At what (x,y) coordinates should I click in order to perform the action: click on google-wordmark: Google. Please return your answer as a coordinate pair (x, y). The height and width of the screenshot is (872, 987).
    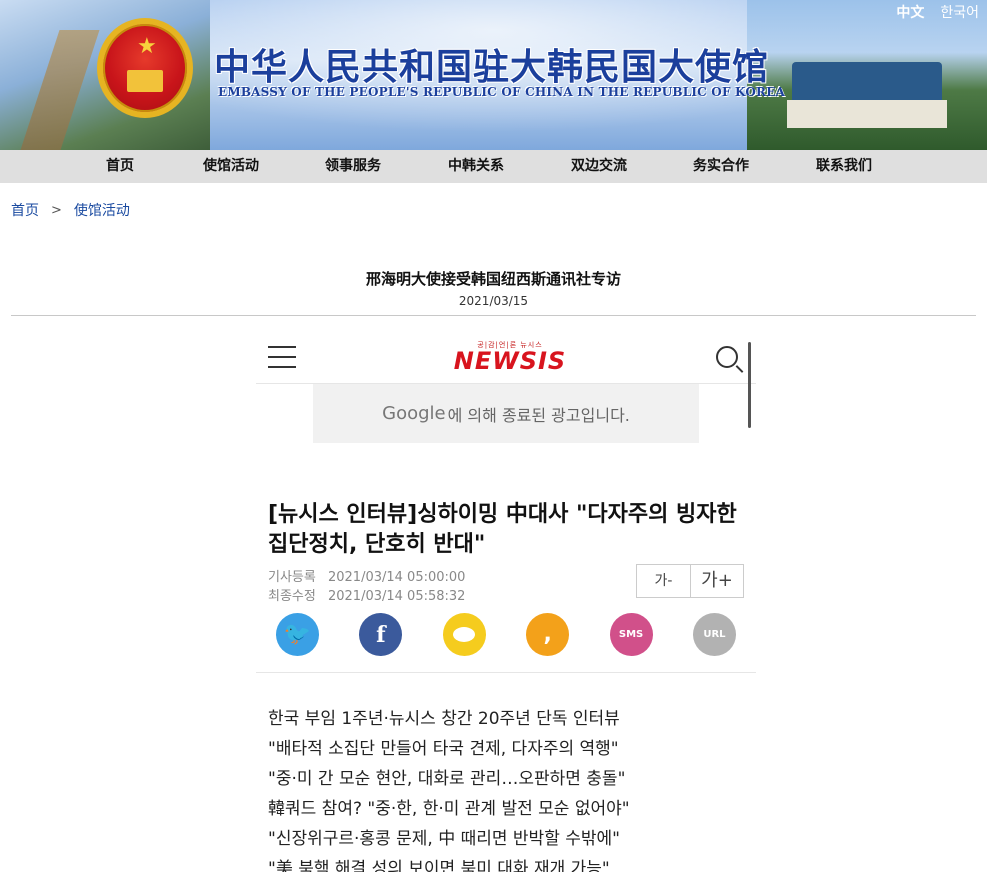
    Looking at the image, I should click on (414, 413).